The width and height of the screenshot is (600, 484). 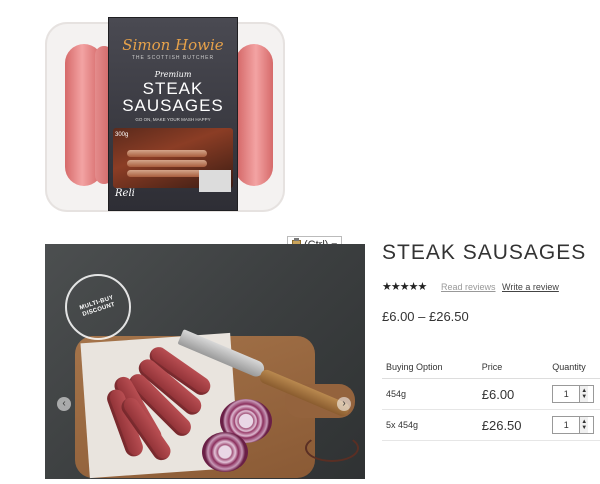 What do you see at coordinates (430, 425) in the screenshot?
I see `option-name: 5x 454g` at bounding box center [430, 425].